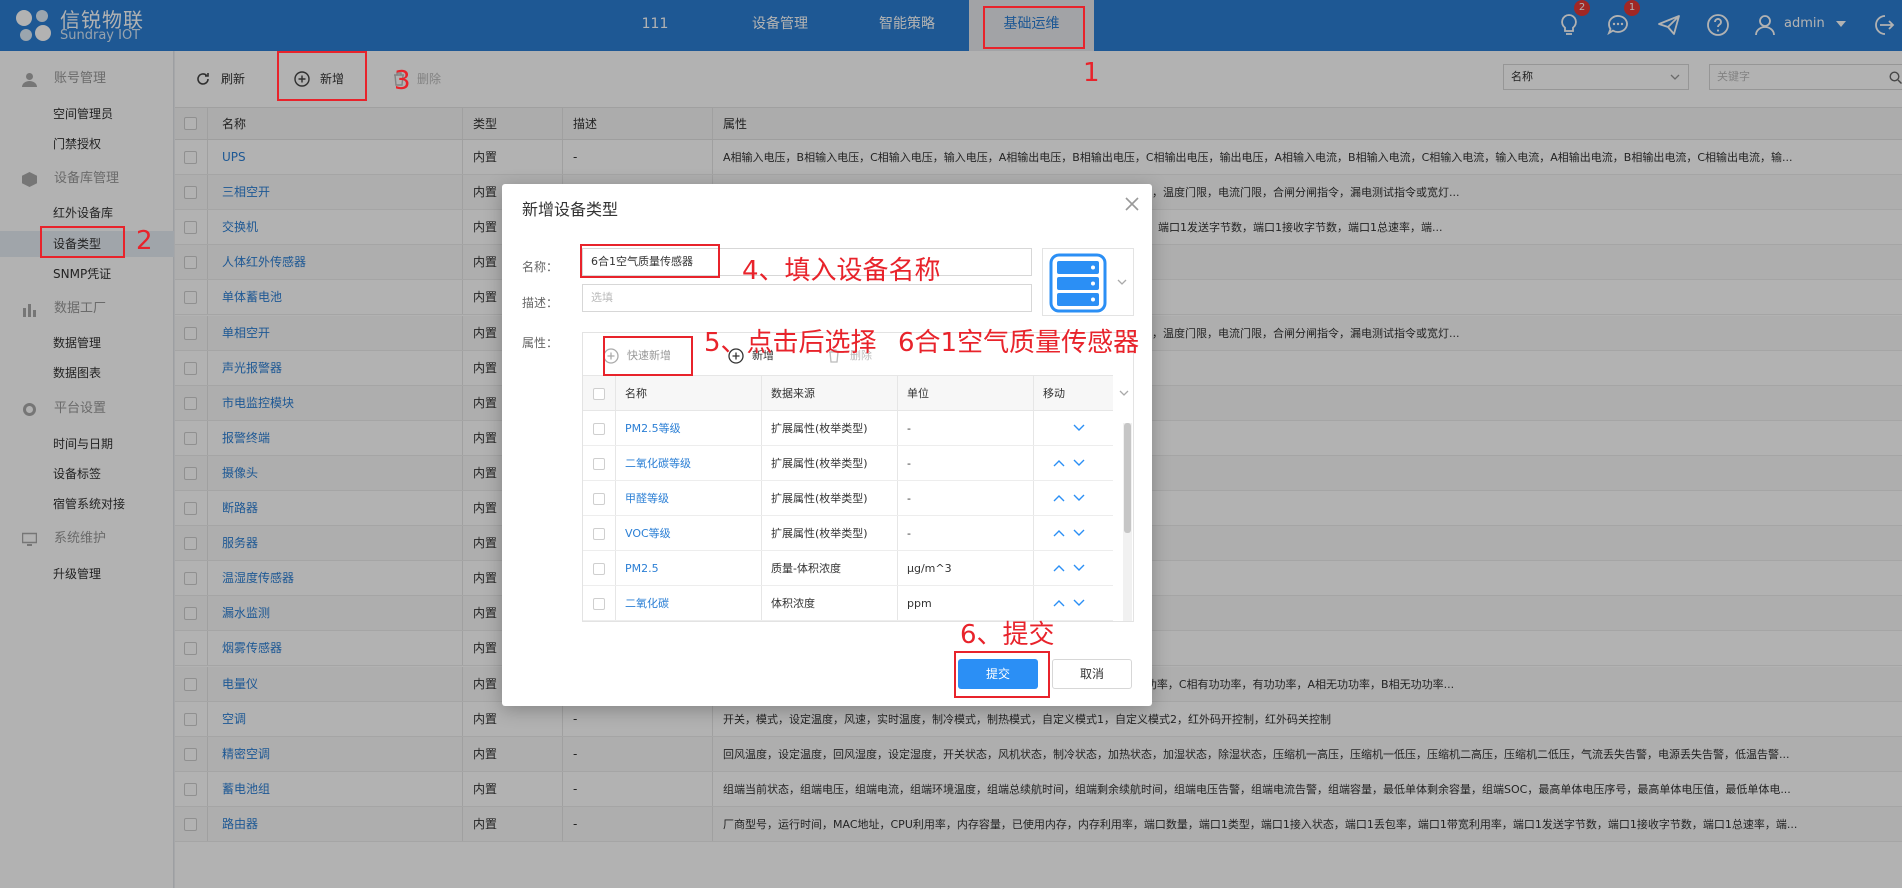 The height and width of the screenshot is (888, 1902). What do you see at coordinates (599, 394) in the screenshot?
I see `attr-select-all` at bounding box center [599, 394].